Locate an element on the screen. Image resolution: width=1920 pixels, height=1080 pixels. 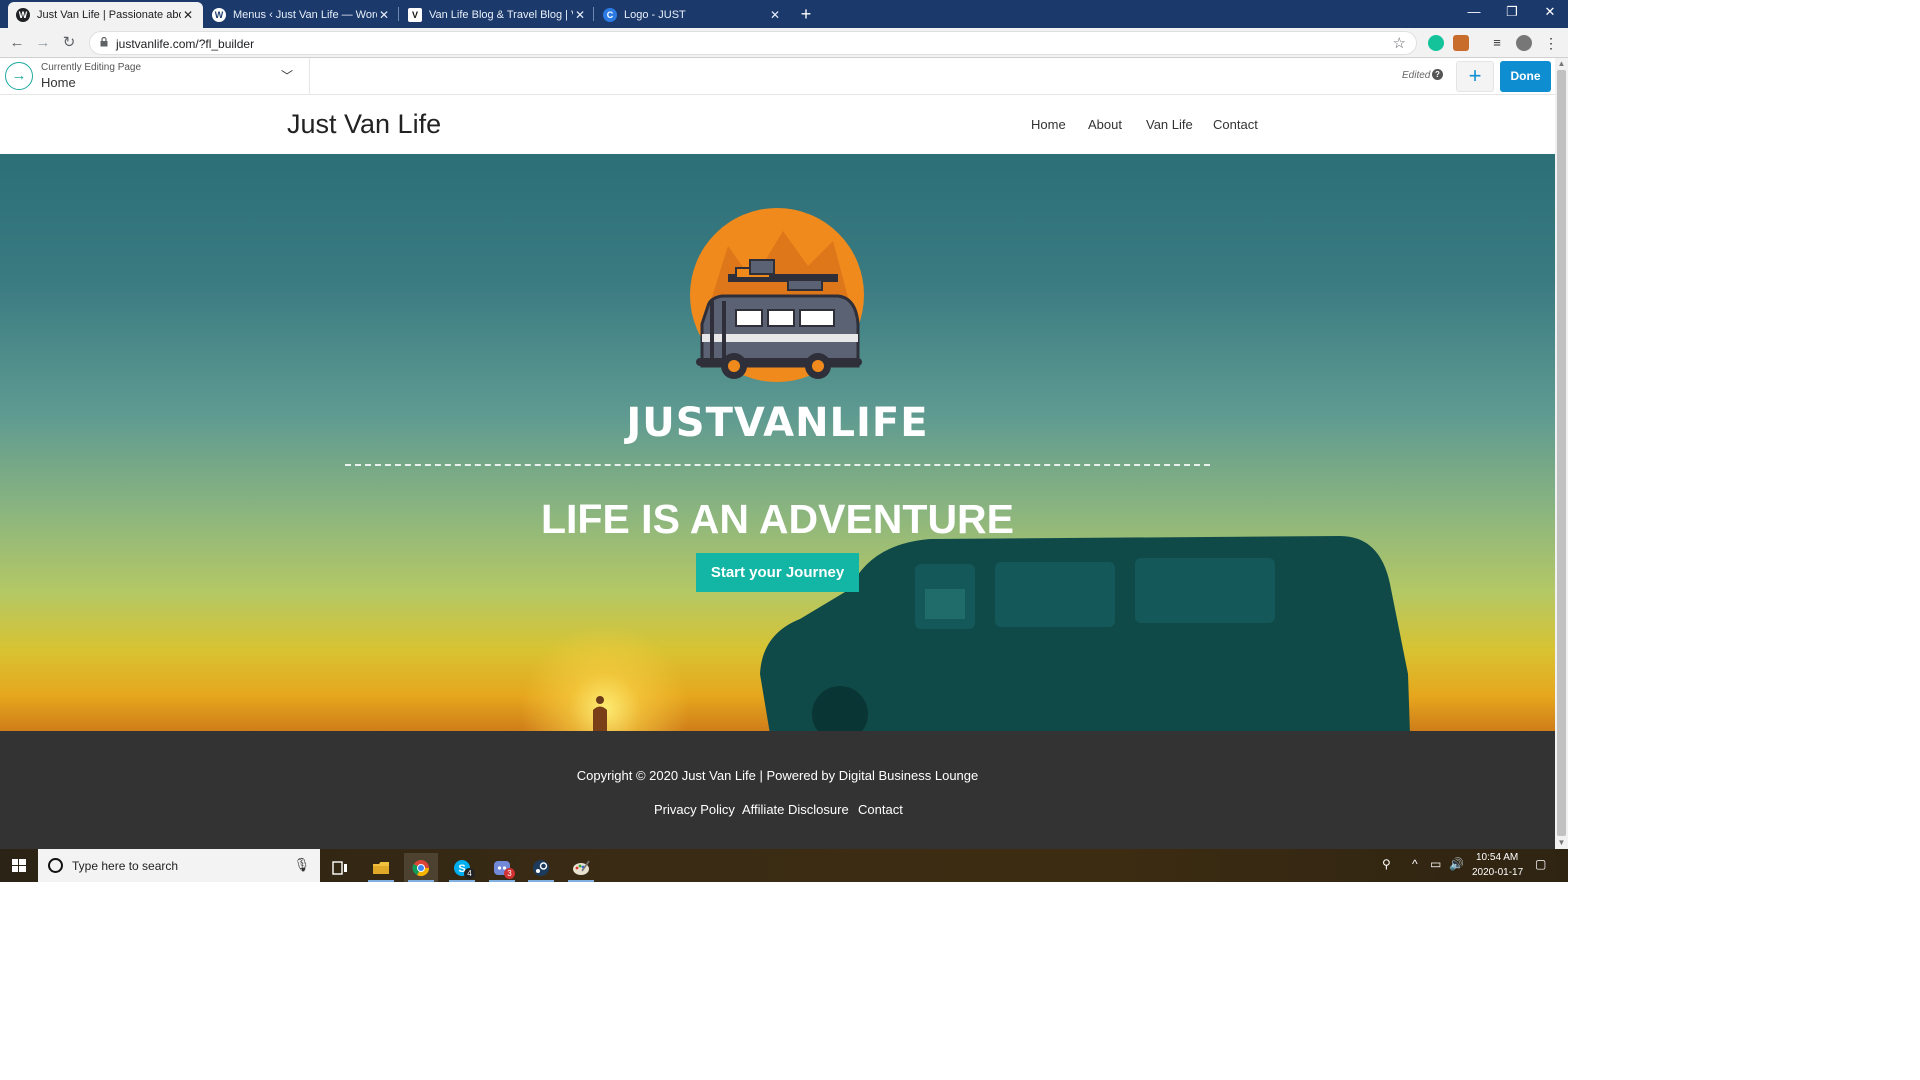
close-window-button: ✕ is located at coordinates (1550, 12).